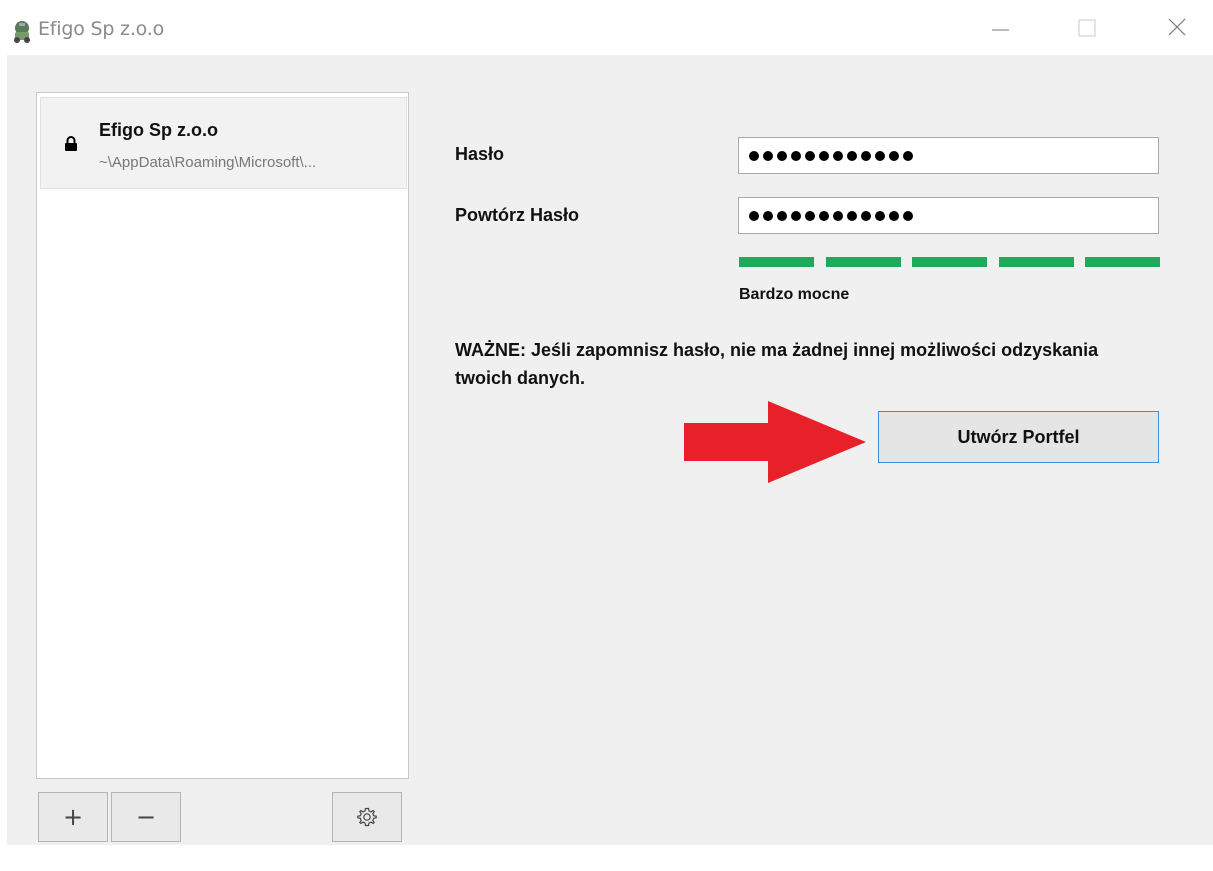  I want to click on window-title: Efigo Sp z.o.o, so click(101, 29).